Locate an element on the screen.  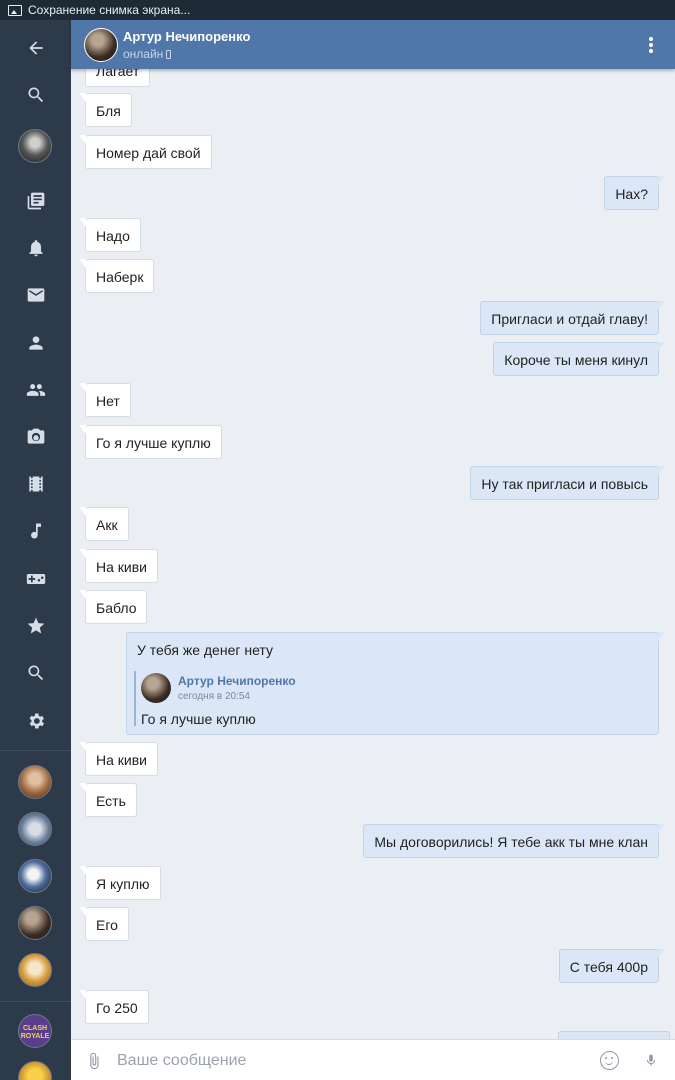
message-incoming: Я куплю is located at coordinates (120, 883).